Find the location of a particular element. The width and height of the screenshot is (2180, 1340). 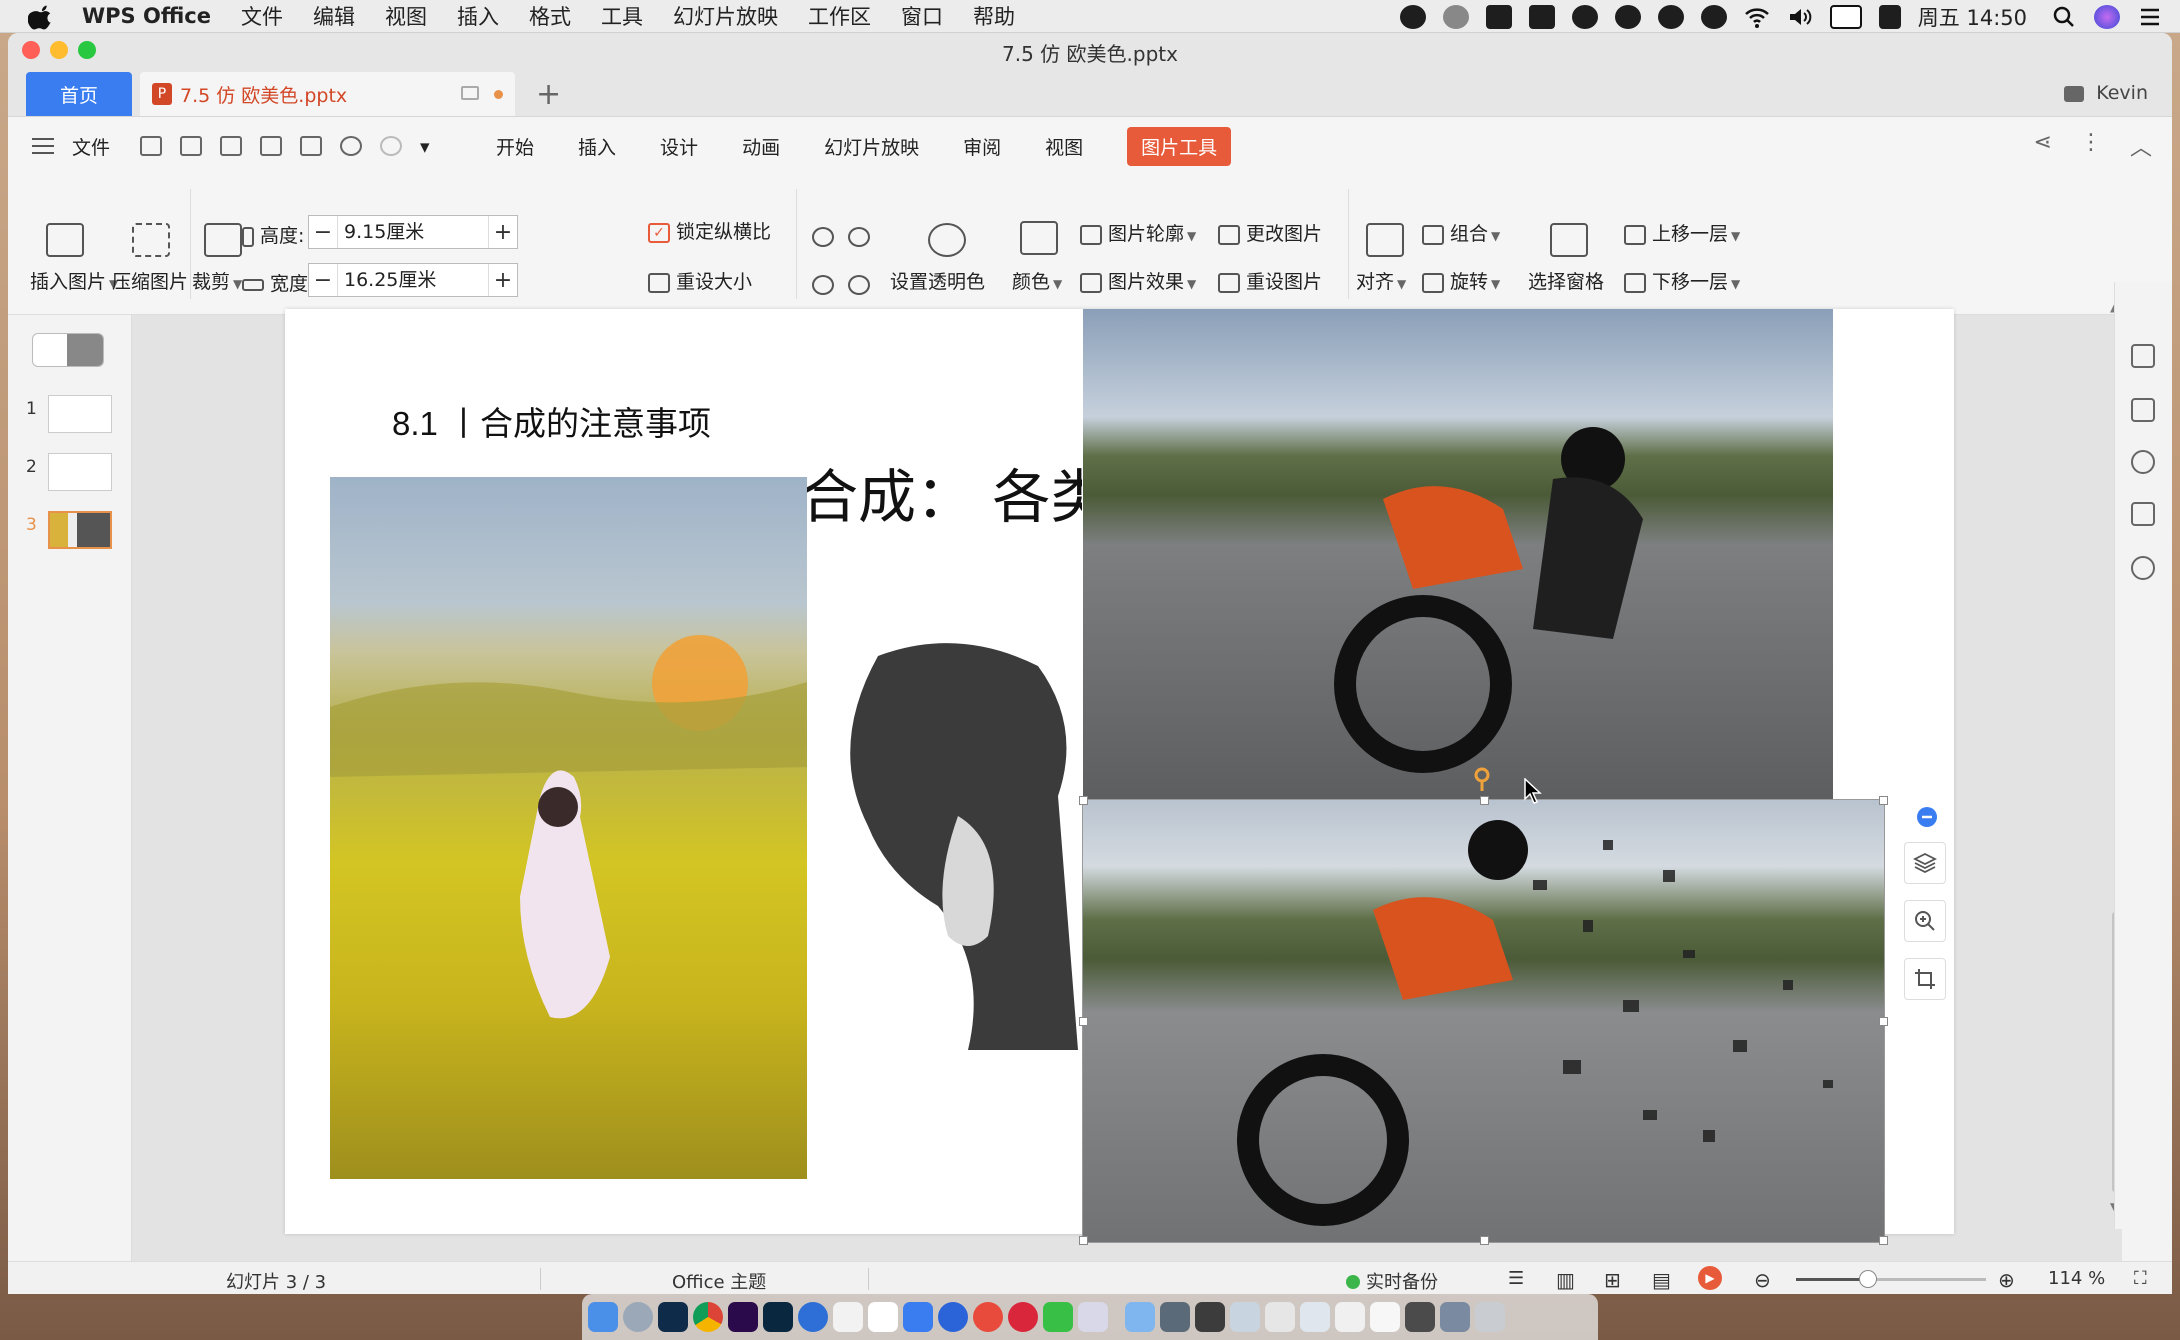

hamburger-menu-icon is located at coordinates (43, 146).